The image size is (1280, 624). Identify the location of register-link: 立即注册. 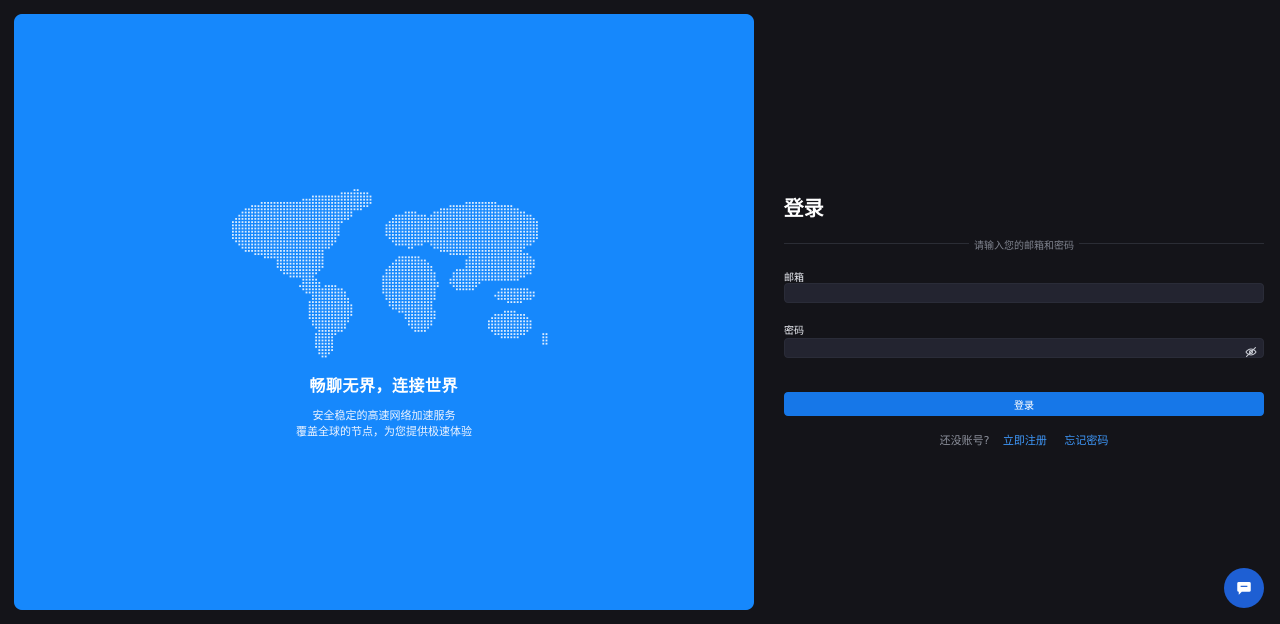
(1025, 440).